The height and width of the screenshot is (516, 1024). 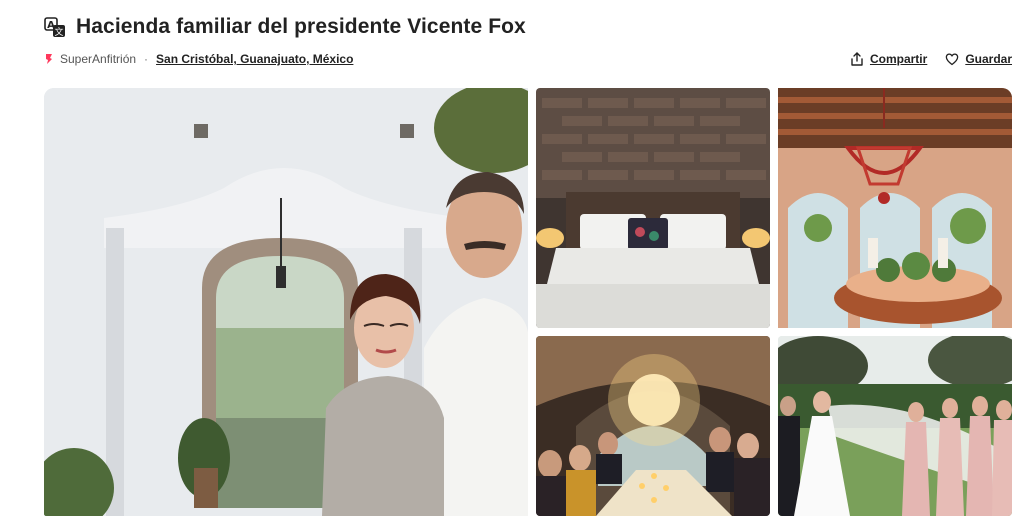 I want to click on share-button: Compartir, so click(x=888, y=59).